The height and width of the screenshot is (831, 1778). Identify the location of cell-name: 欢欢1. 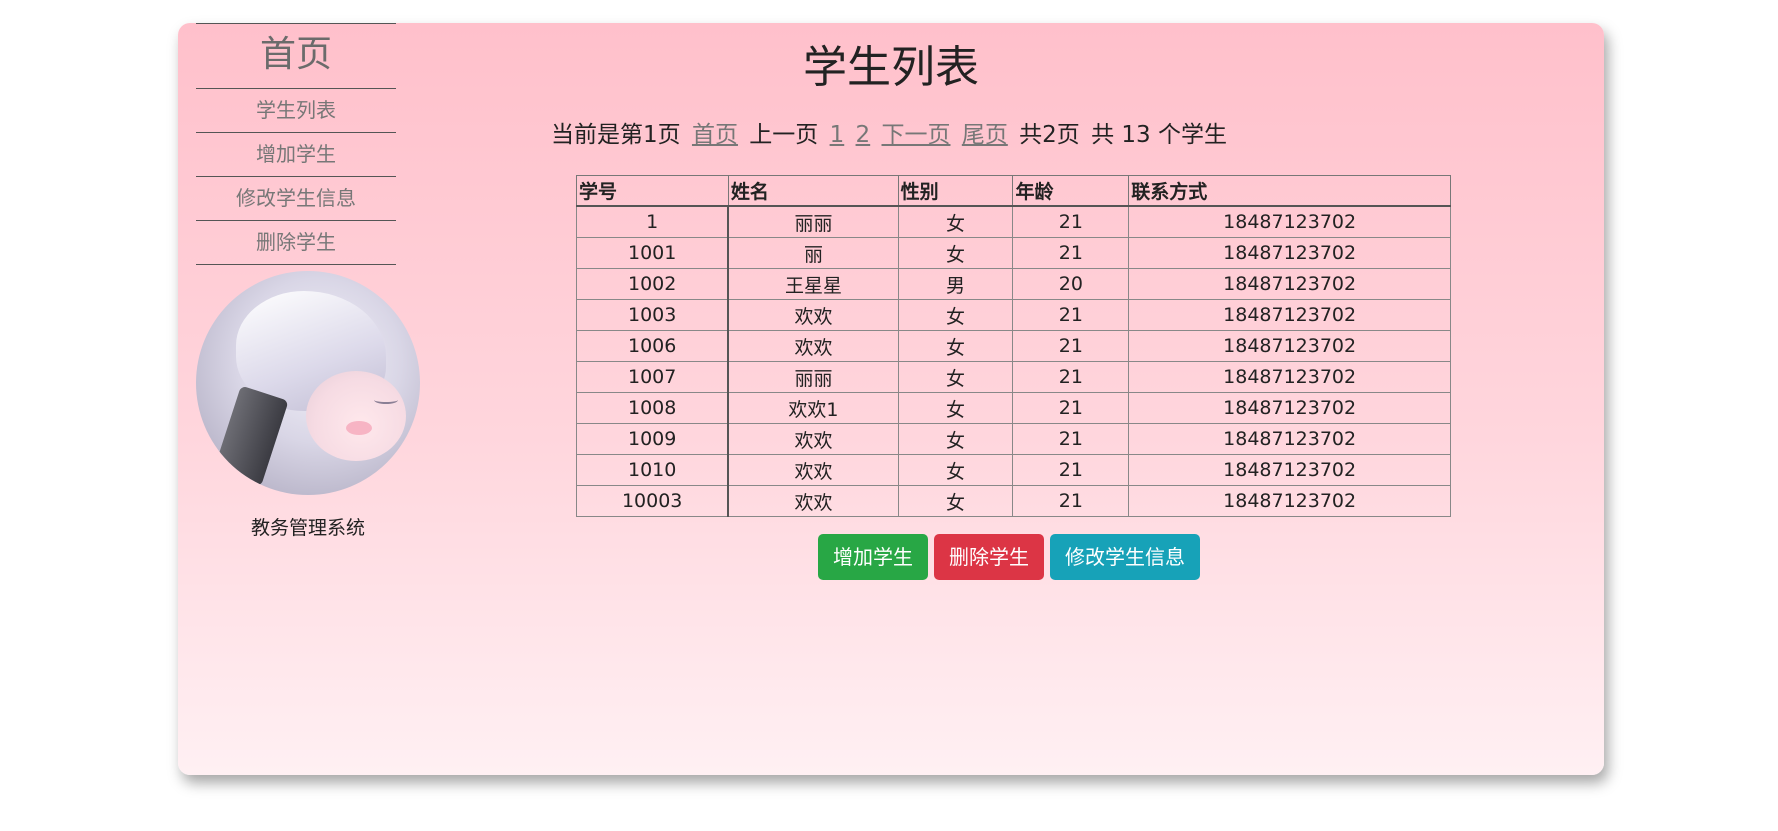
(813, 408).